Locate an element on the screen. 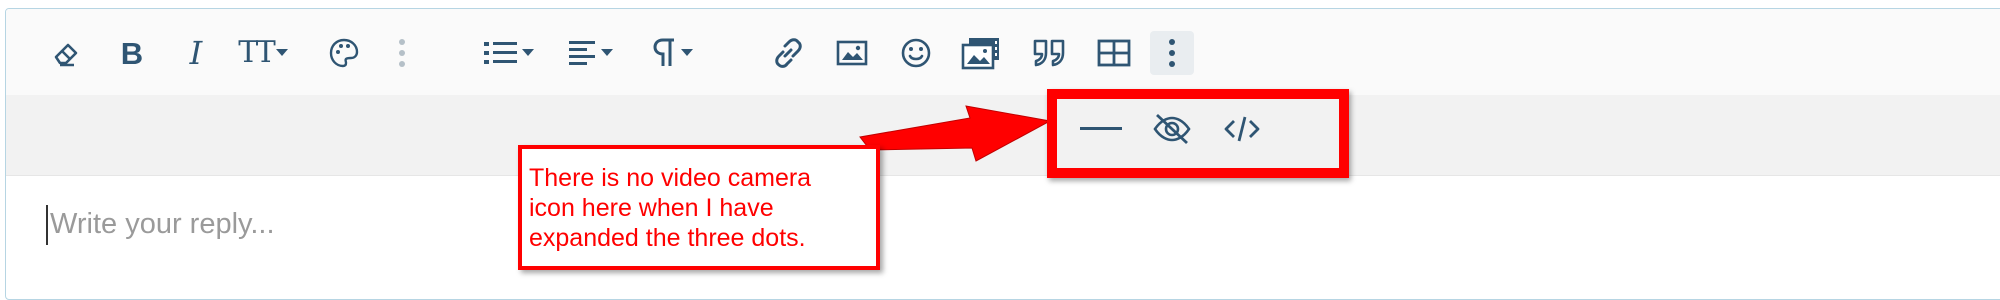 The image size is (2000, 300). callout-line: expanded the three dots. is located at coordinates (667, 238).